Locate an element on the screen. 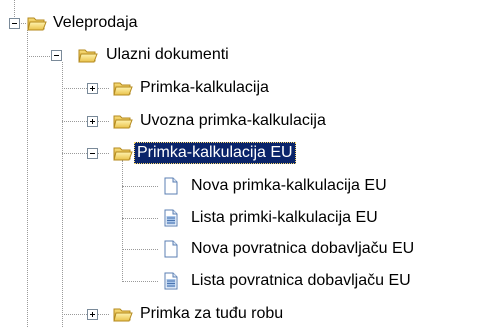 This screenshot has height=327, width=502. tree-node-primka-kalkulacija: Primka-kalkulacija is located at coordinates (204, 88).